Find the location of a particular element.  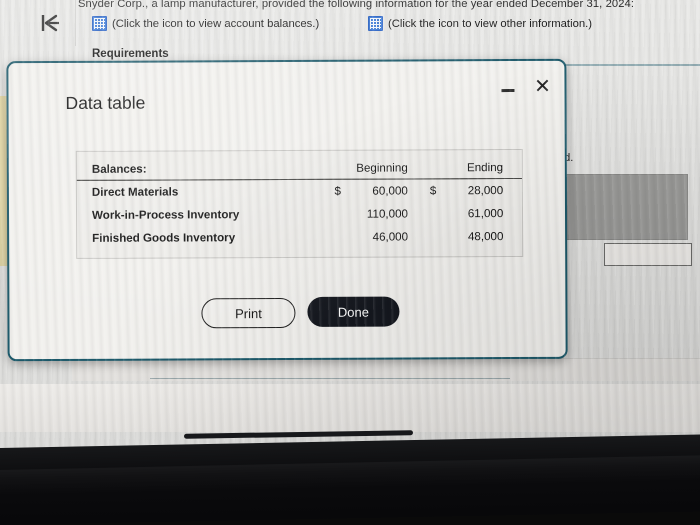

column-header-balances: Balances: is located at coordinates (196, 165).